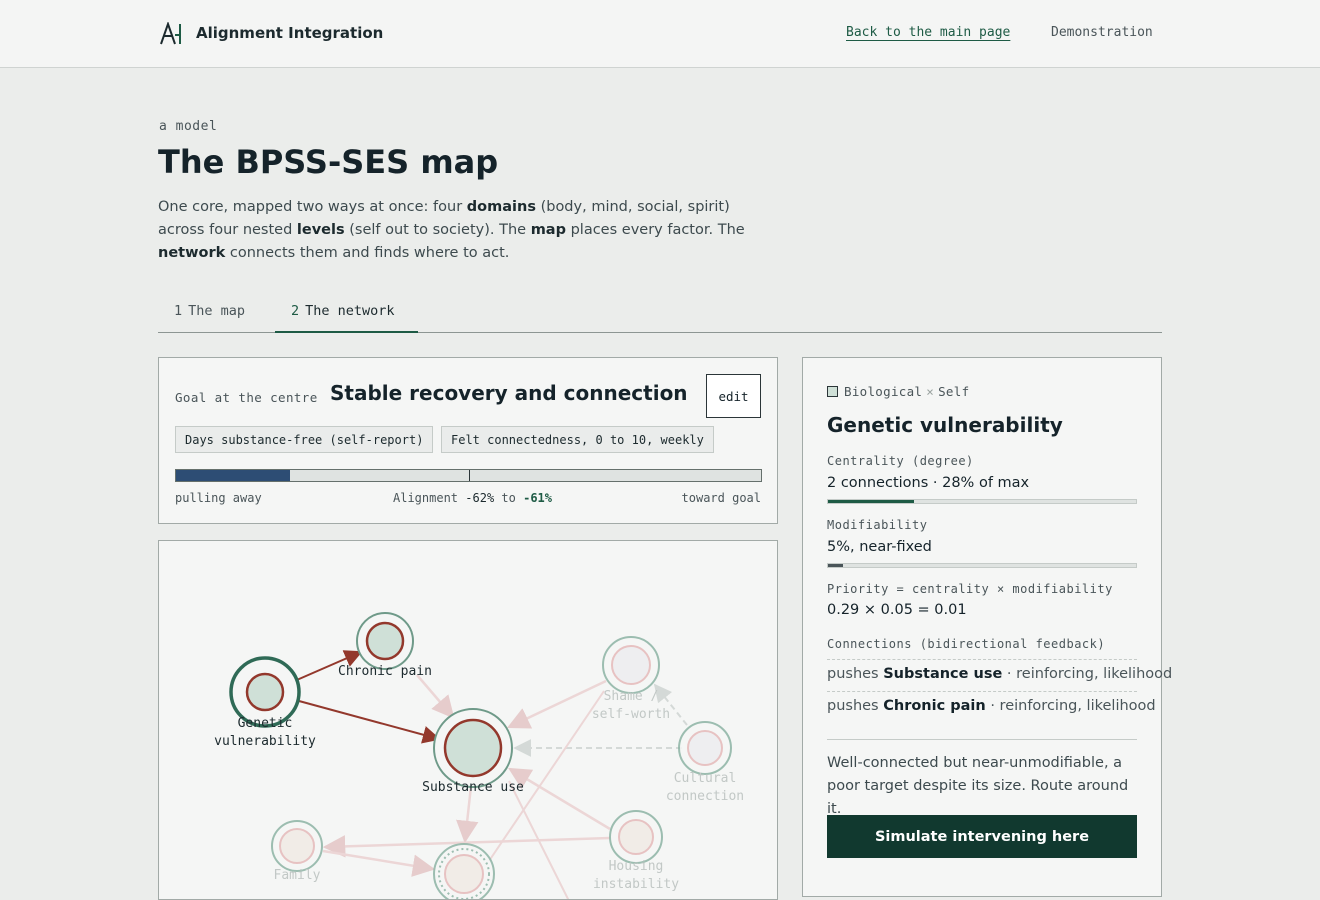 Image resolution: width=1320 pixels, height=900 pixels. What do you see at coordinates (217, 311) in the screenshot?
I see `tab-label: The map` at bounding box center [217, 311].